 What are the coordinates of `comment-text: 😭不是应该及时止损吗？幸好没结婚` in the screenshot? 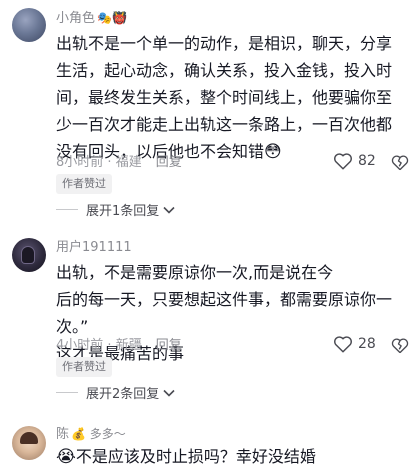 It's located at (186, 457).